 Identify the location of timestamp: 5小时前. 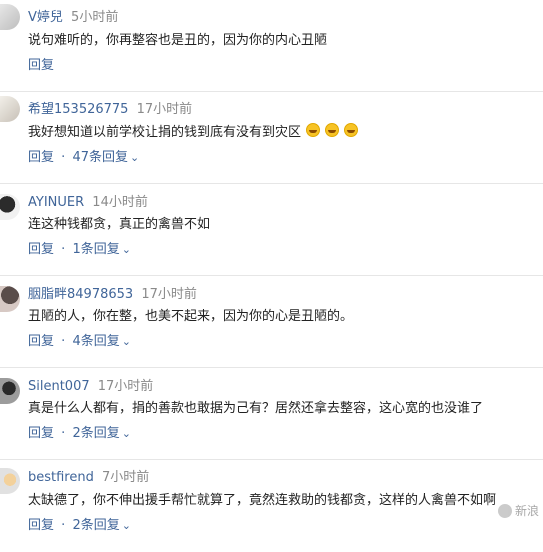
(95, 17).